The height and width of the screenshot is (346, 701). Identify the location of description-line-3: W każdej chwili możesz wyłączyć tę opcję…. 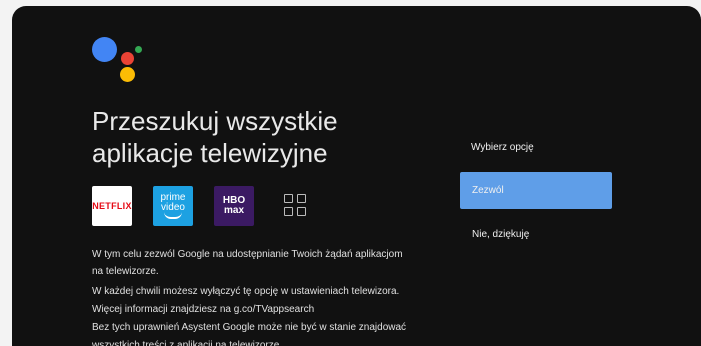
(246, 291).